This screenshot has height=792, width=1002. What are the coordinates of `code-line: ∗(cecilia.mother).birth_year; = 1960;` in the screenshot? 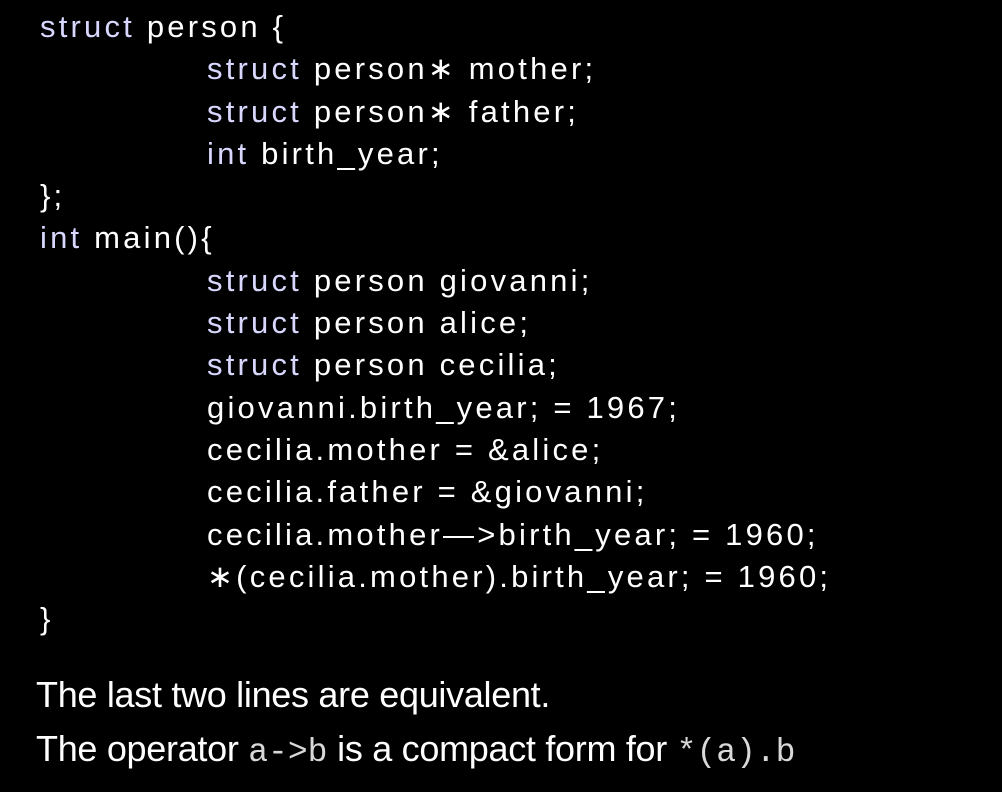 It's located at (515, 577).